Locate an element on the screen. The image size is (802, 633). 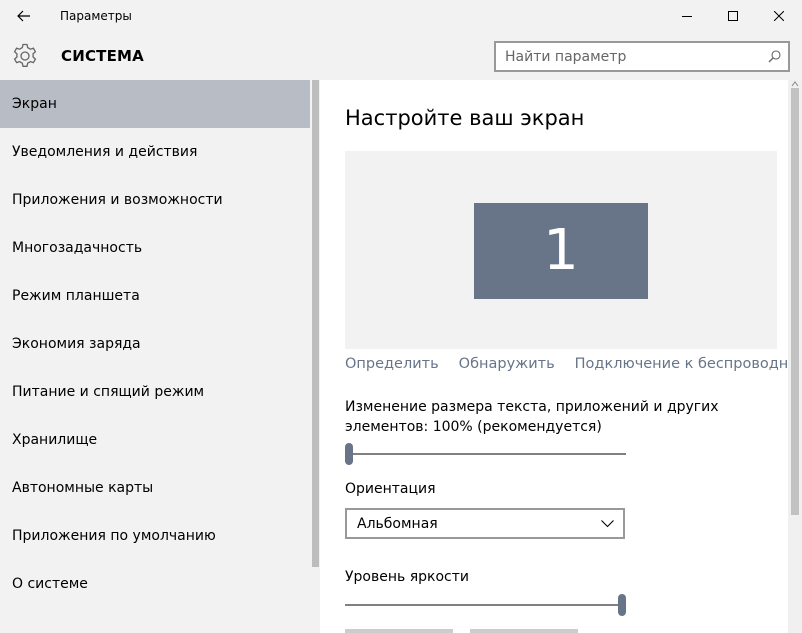
back-arrow-icon is located at coordinates (23, 16).